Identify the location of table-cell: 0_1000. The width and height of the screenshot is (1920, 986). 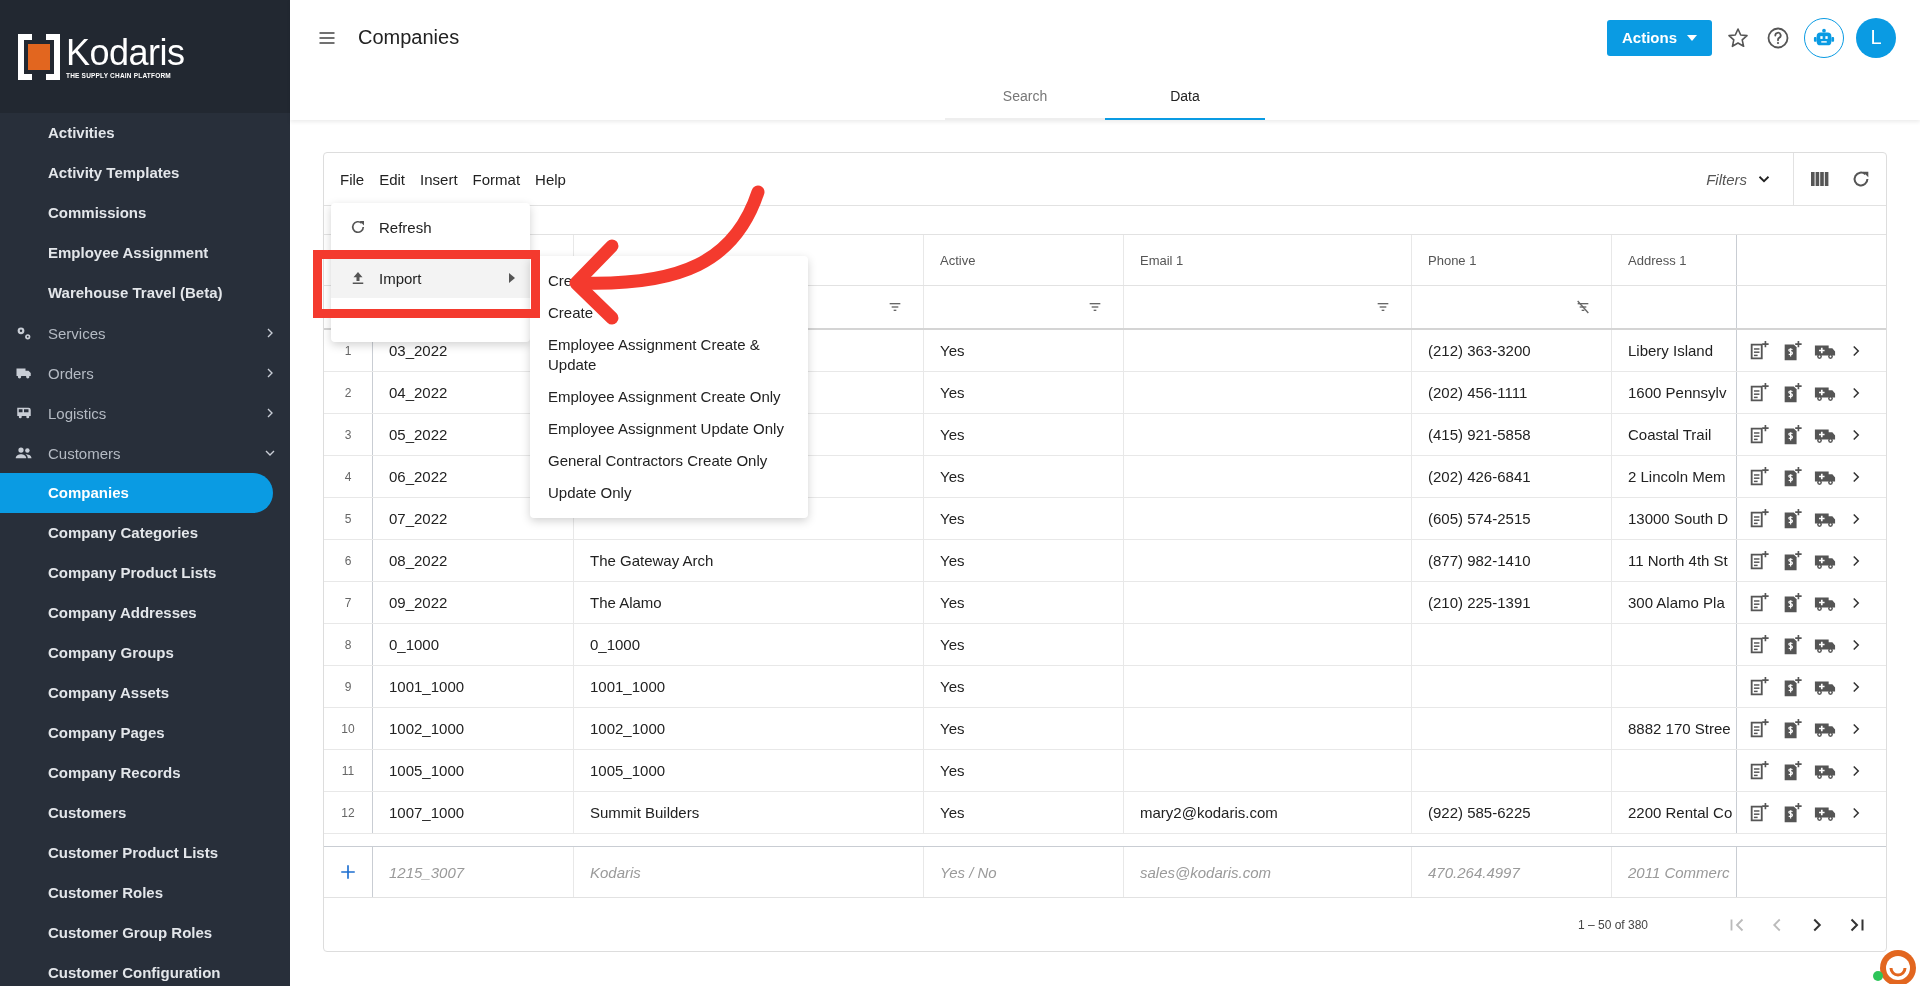
(749, 644).